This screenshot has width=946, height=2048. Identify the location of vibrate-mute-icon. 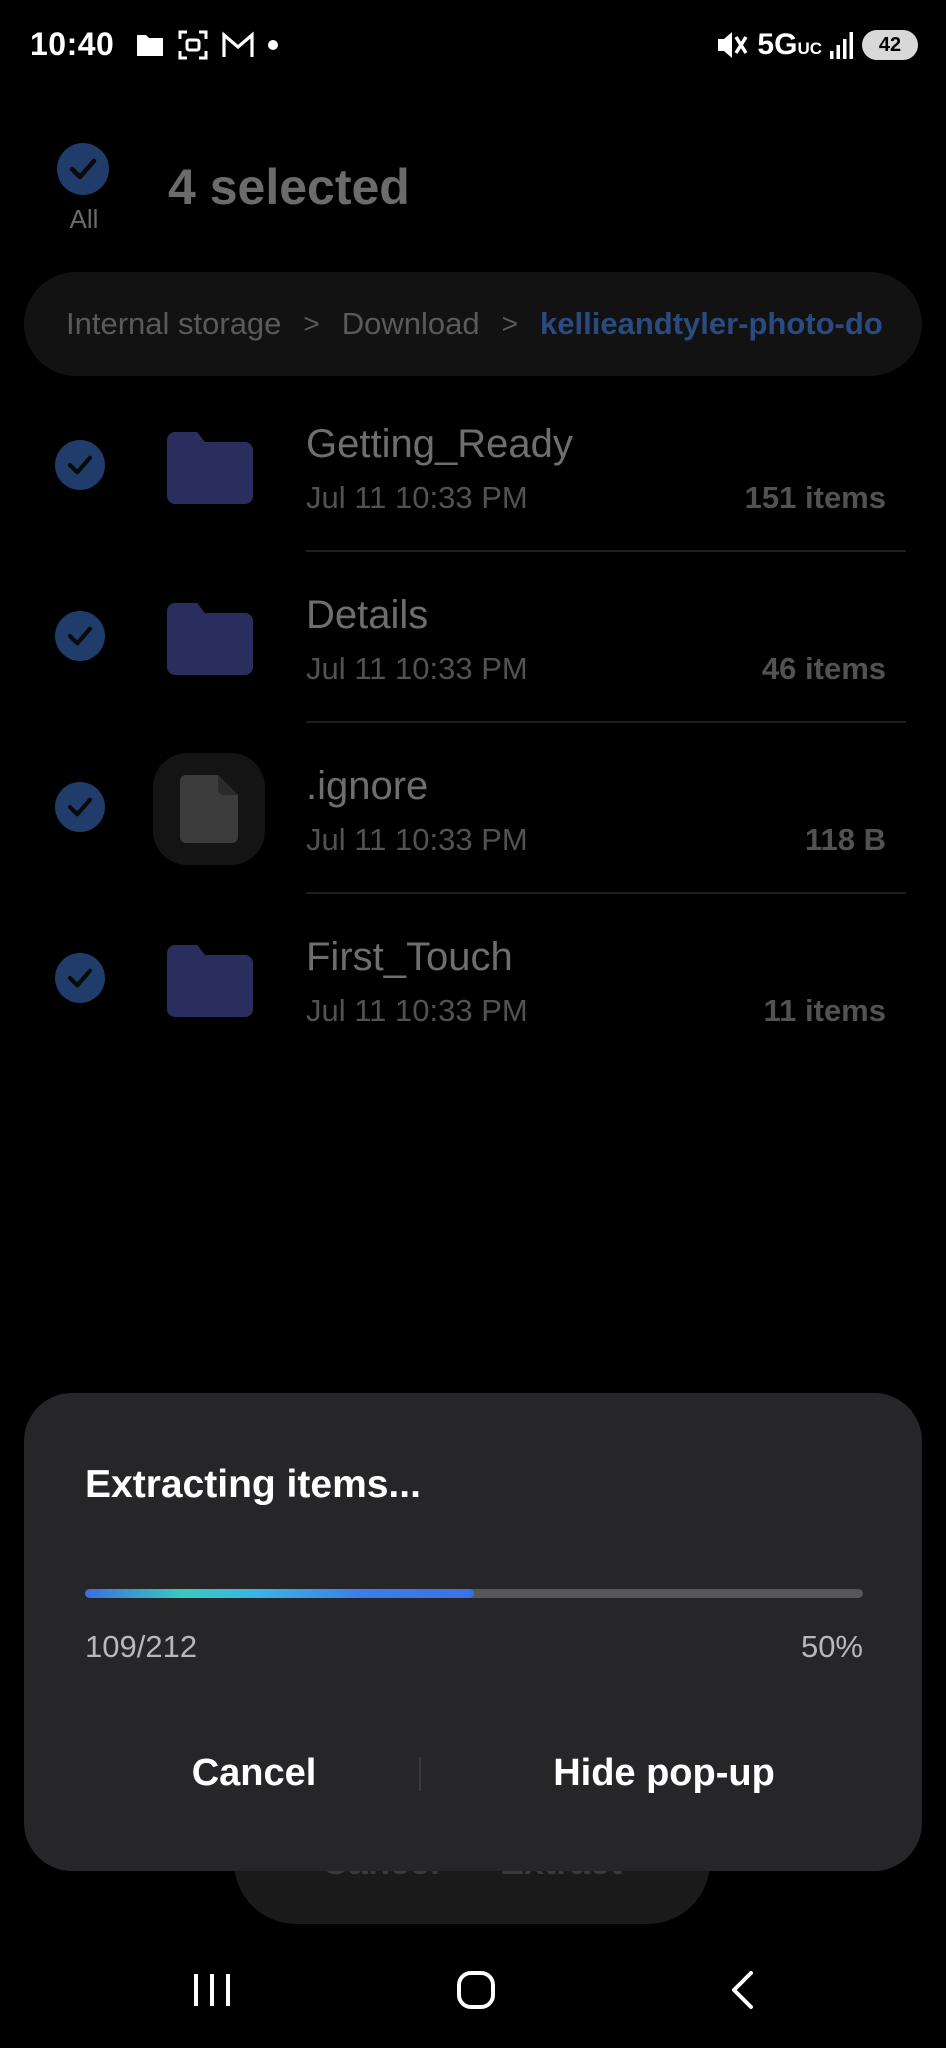
(733, 45).